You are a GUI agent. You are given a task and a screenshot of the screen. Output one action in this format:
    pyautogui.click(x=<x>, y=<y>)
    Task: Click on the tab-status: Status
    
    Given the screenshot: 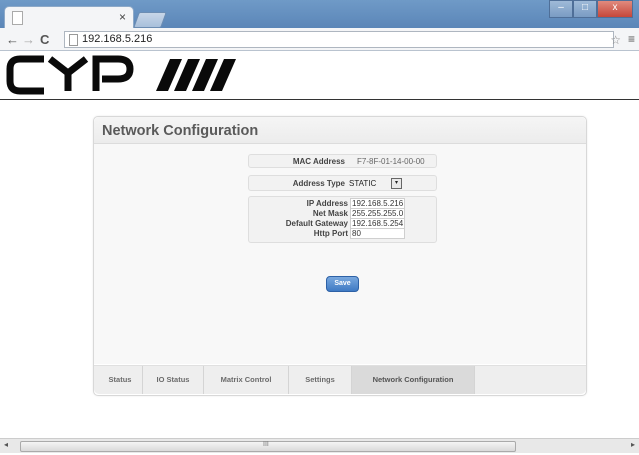 What is the action you would take?
    pyautogui.click(x=120, y=380)
    